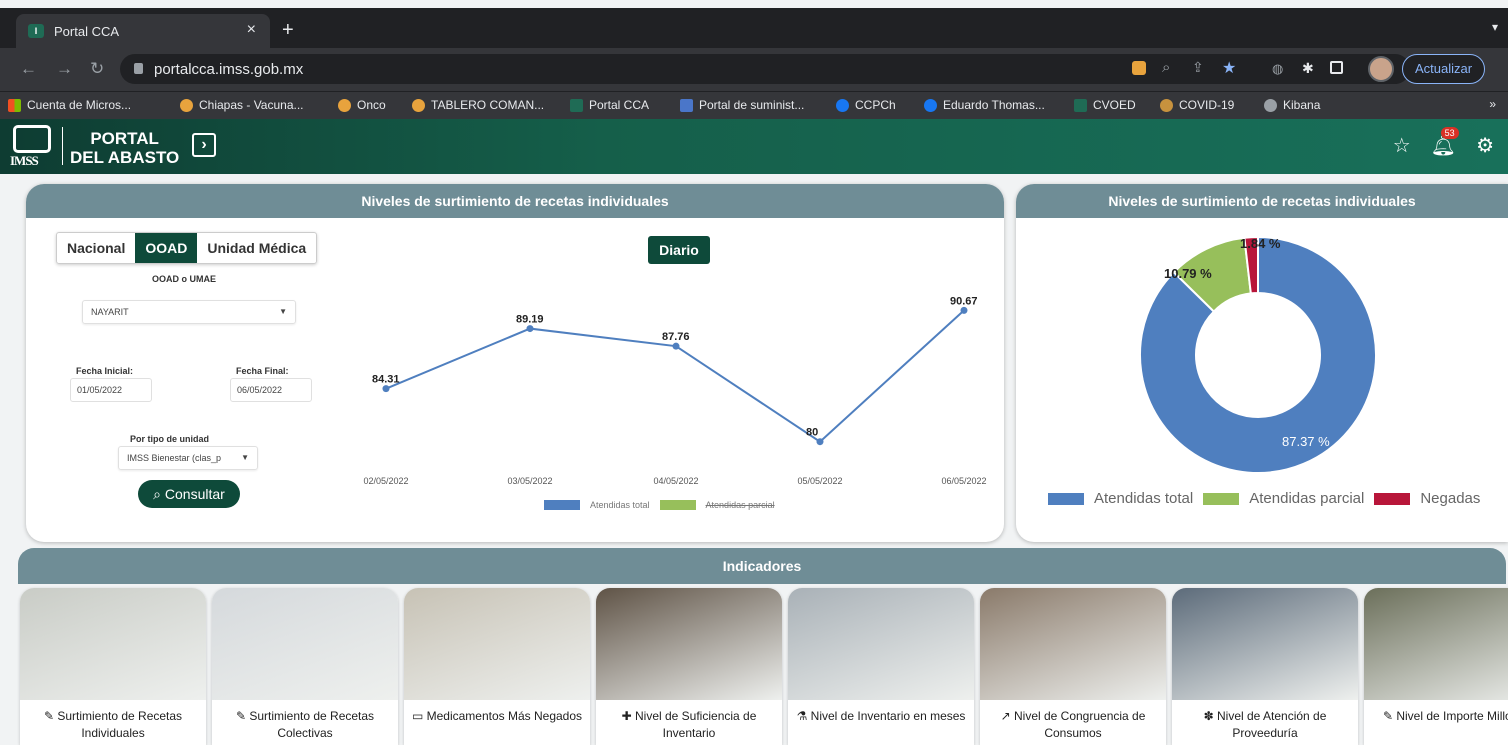  Describe the element at coordinates (689, 666) in the screenshot. I see `indicador-card: ✚ Nivel de Suficiencia de Inventario` at that location.